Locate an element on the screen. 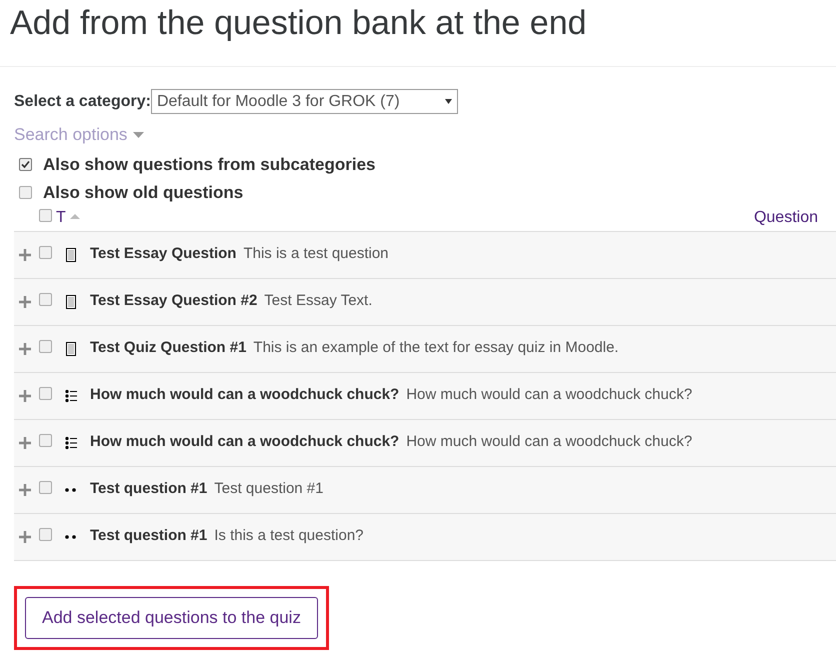  type-column-header: T is located at coordinates (61, 218).